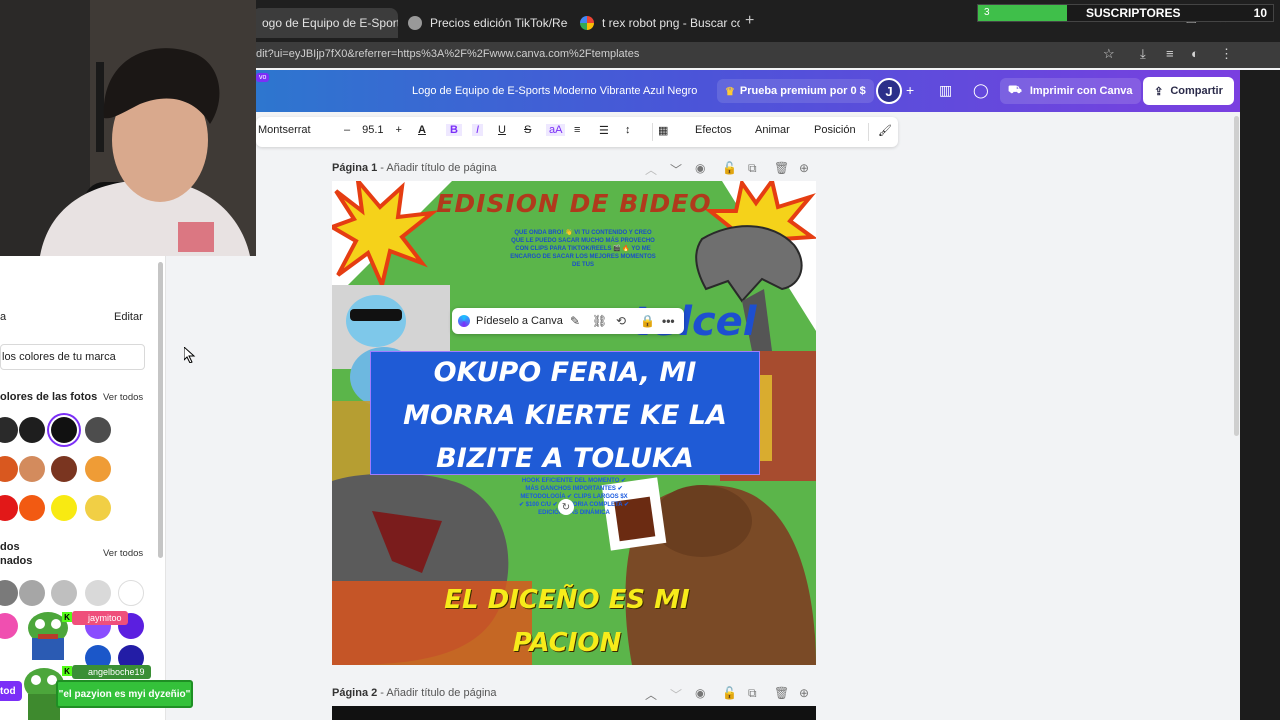 This screenshot has width=1280, height=720. I want to click on user-avatar: J, so click(889, 91).